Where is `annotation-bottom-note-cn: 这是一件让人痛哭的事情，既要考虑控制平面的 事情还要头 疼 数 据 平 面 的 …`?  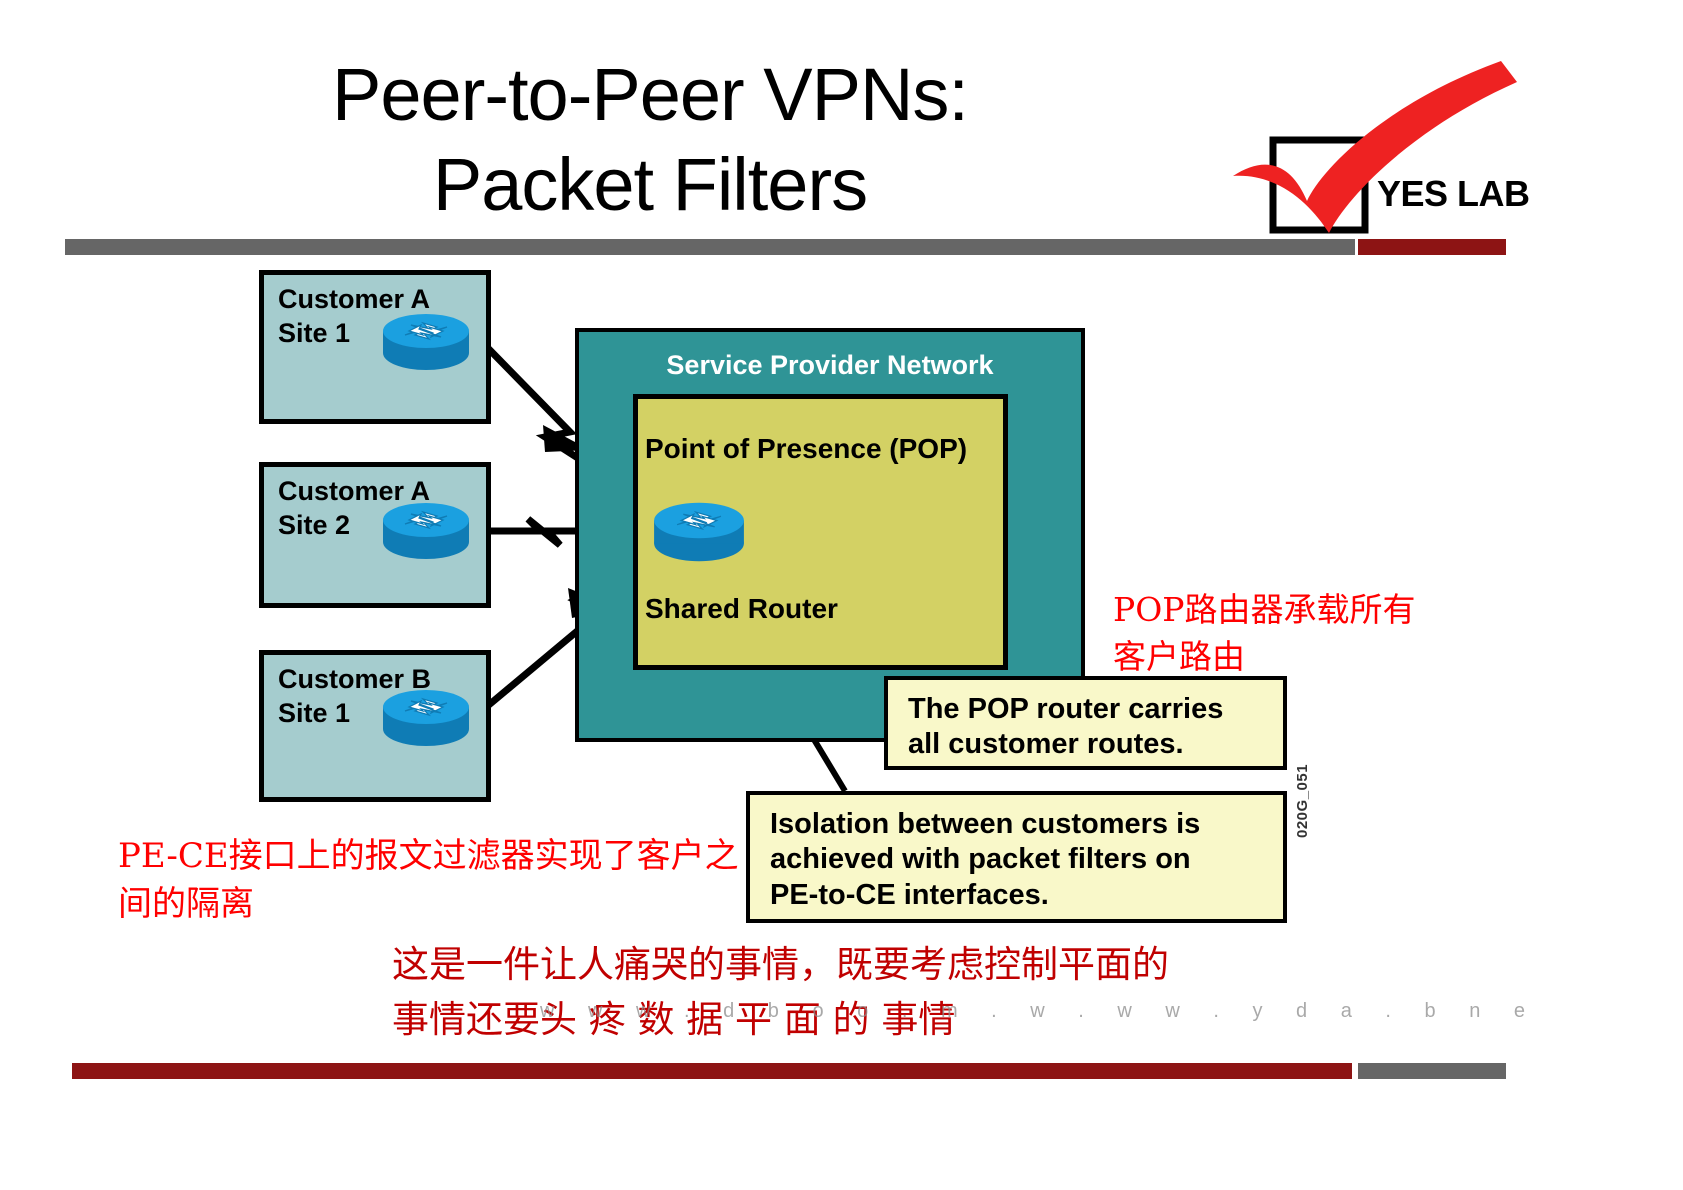
annotation-bottom-note-cn: 这是一件让人痛哭的事情，既要考虑控制平面的 事情还要头 疼 数 据 平 面 的 … is located at coordinates (780, 992).